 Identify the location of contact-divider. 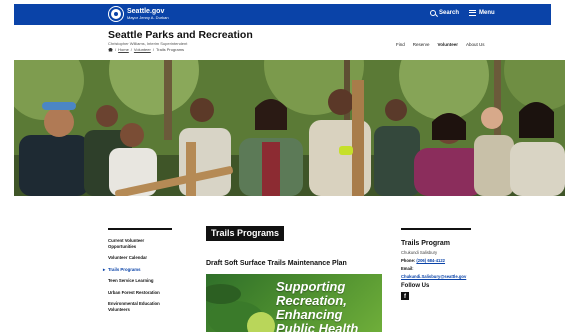
(436, 229).